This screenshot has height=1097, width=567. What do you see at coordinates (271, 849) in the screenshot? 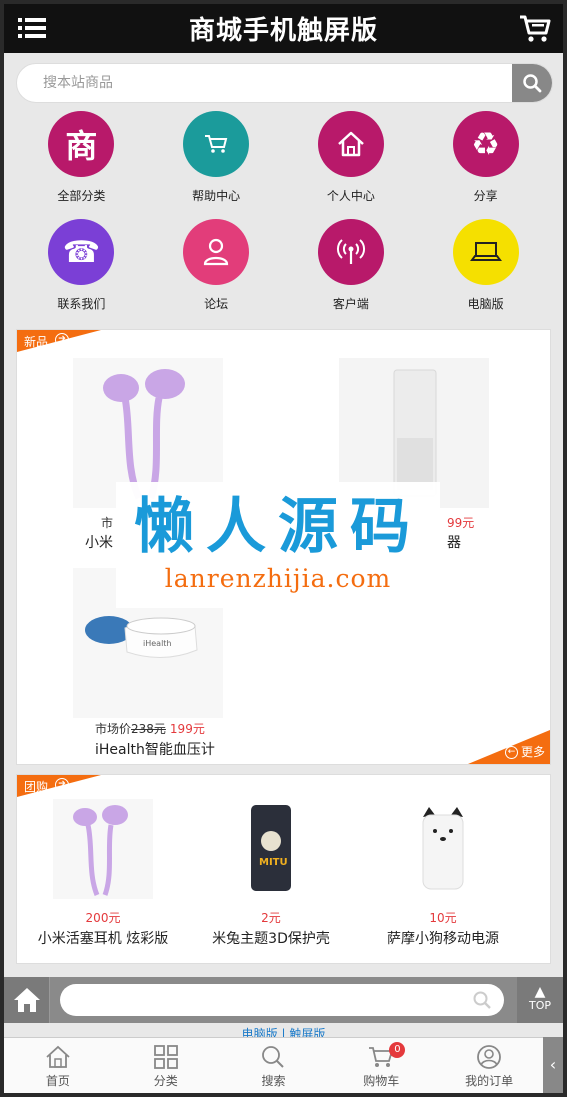
I see `product-image-phone-case: MITU` at bounding box center [271, 849].